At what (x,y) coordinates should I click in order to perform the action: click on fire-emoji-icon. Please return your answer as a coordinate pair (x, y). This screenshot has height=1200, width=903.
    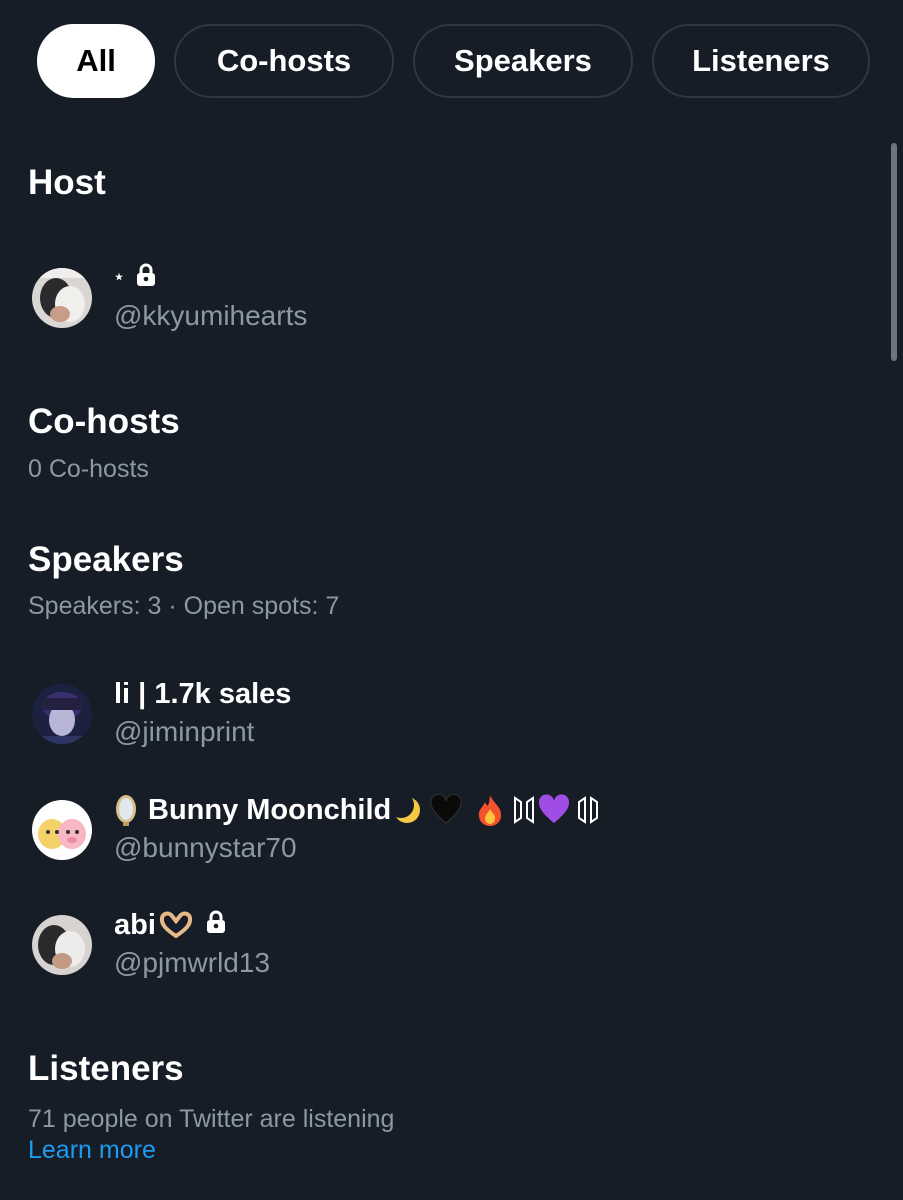
    Looking at the image, I should click on (490, 810).